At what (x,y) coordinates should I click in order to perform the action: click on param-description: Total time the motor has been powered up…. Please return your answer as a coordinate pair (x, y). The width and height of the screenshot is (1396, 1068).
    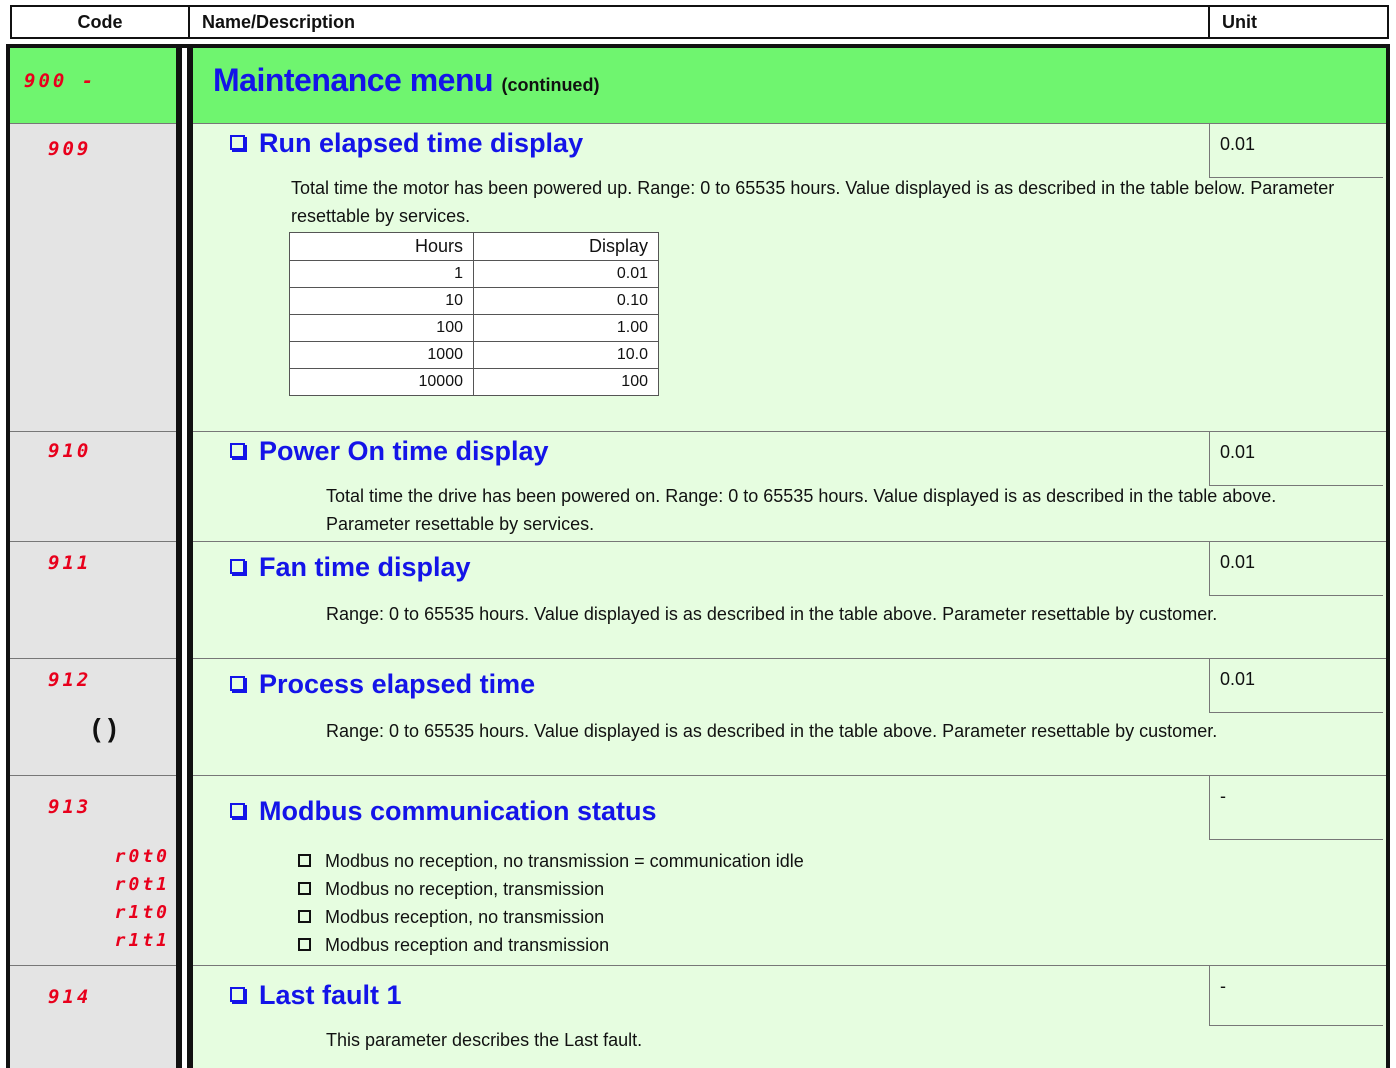
    Looking at the image, I should click on (813, 202).